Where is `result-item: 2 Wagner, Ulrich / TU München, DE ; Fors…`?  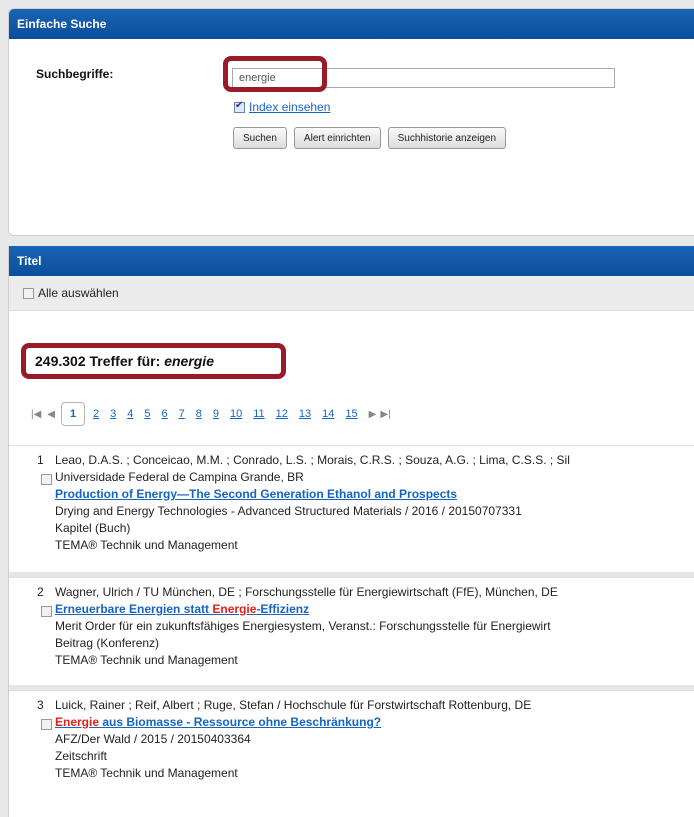
result-item: 2 Wagner, Ulrich / TU München, DE ; Fors… is located at coordinates (351, 631).